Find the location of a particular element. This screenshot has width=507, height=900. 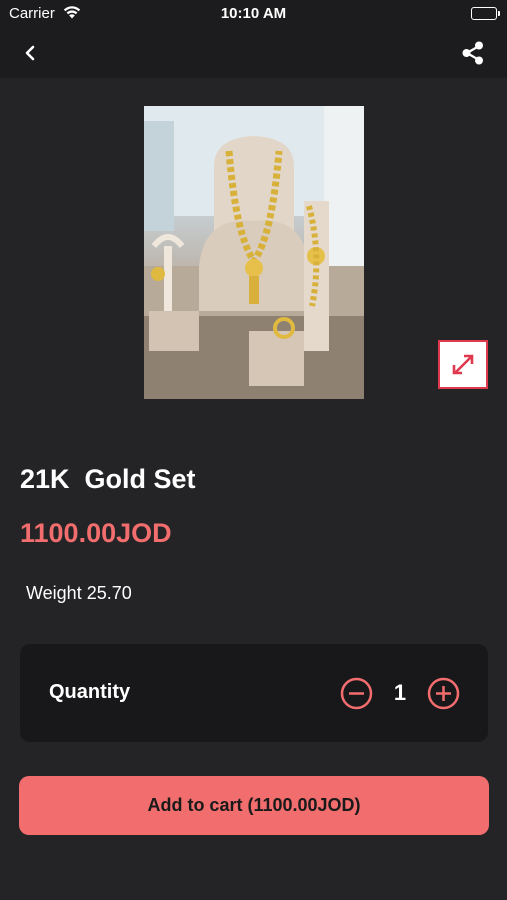

status-bar: Carrier 10:10 AM is located at coordinates (253, 14).